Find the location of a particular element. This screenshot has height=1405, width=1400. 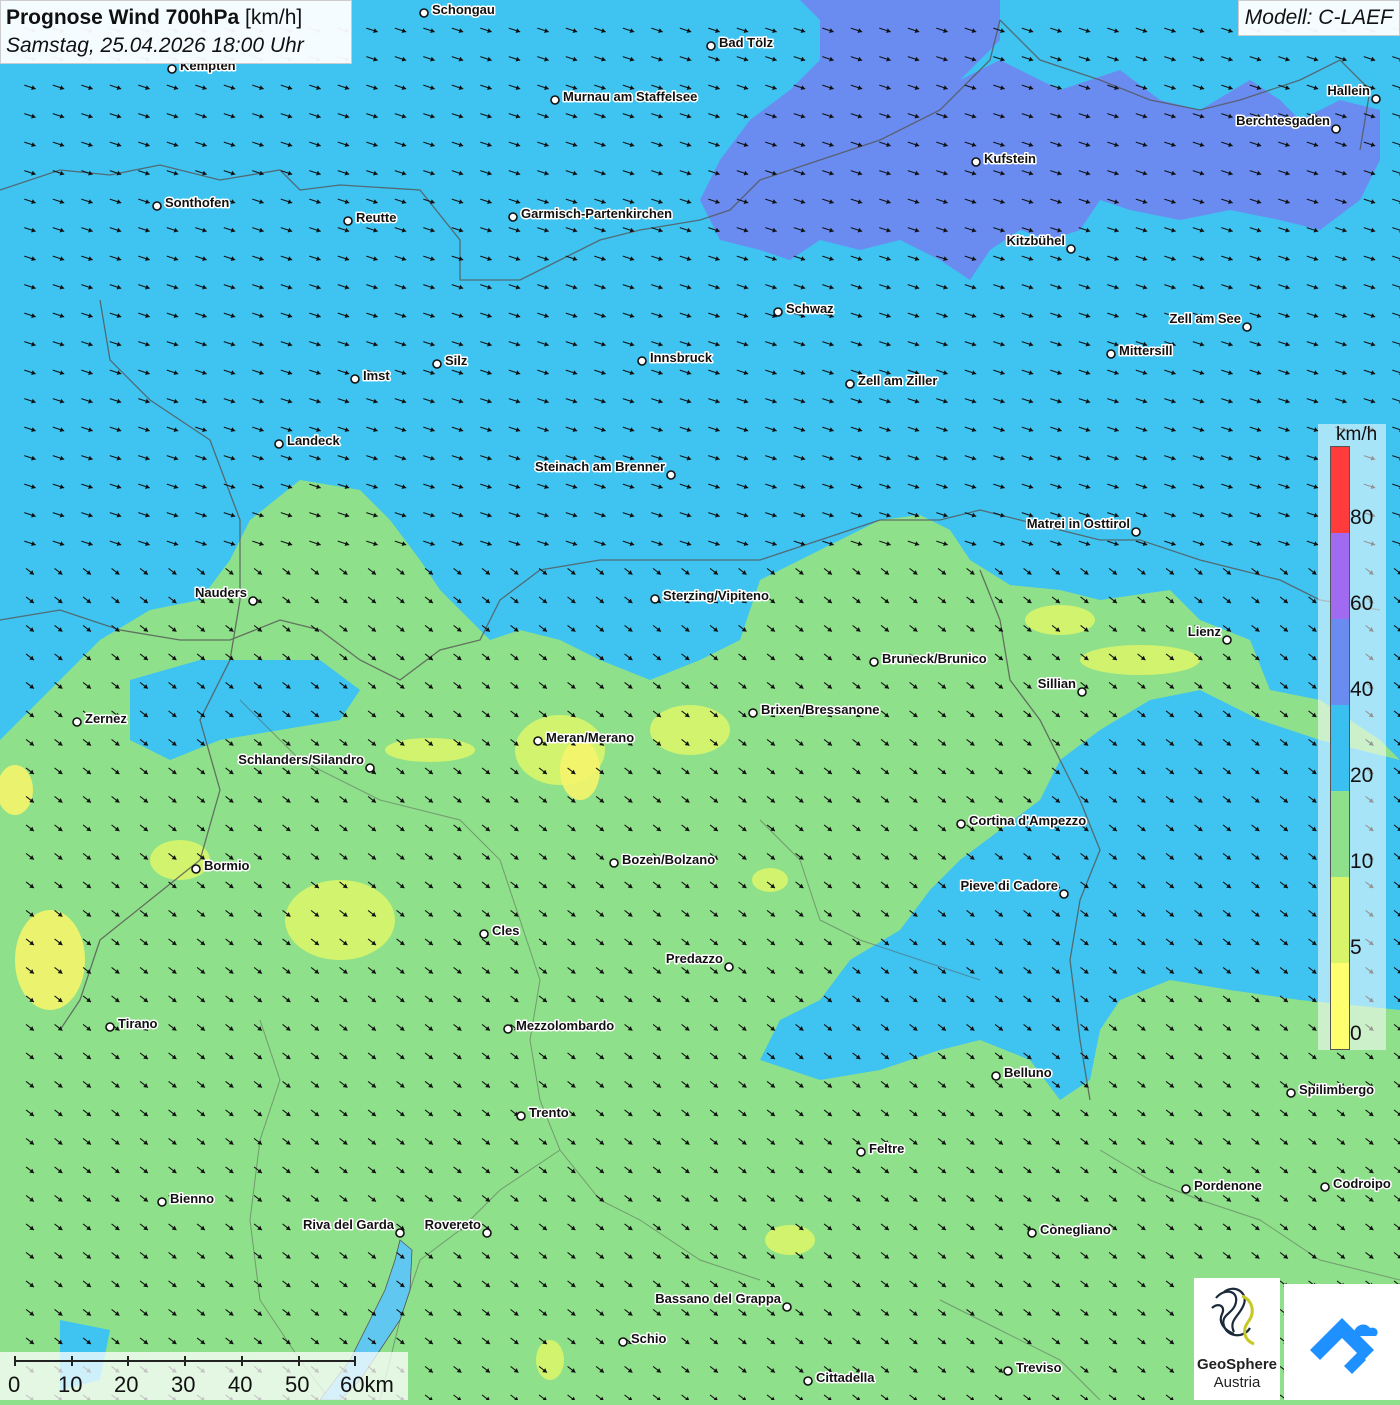

city-label: Bad Tölz is located at coordinates (746, 42).